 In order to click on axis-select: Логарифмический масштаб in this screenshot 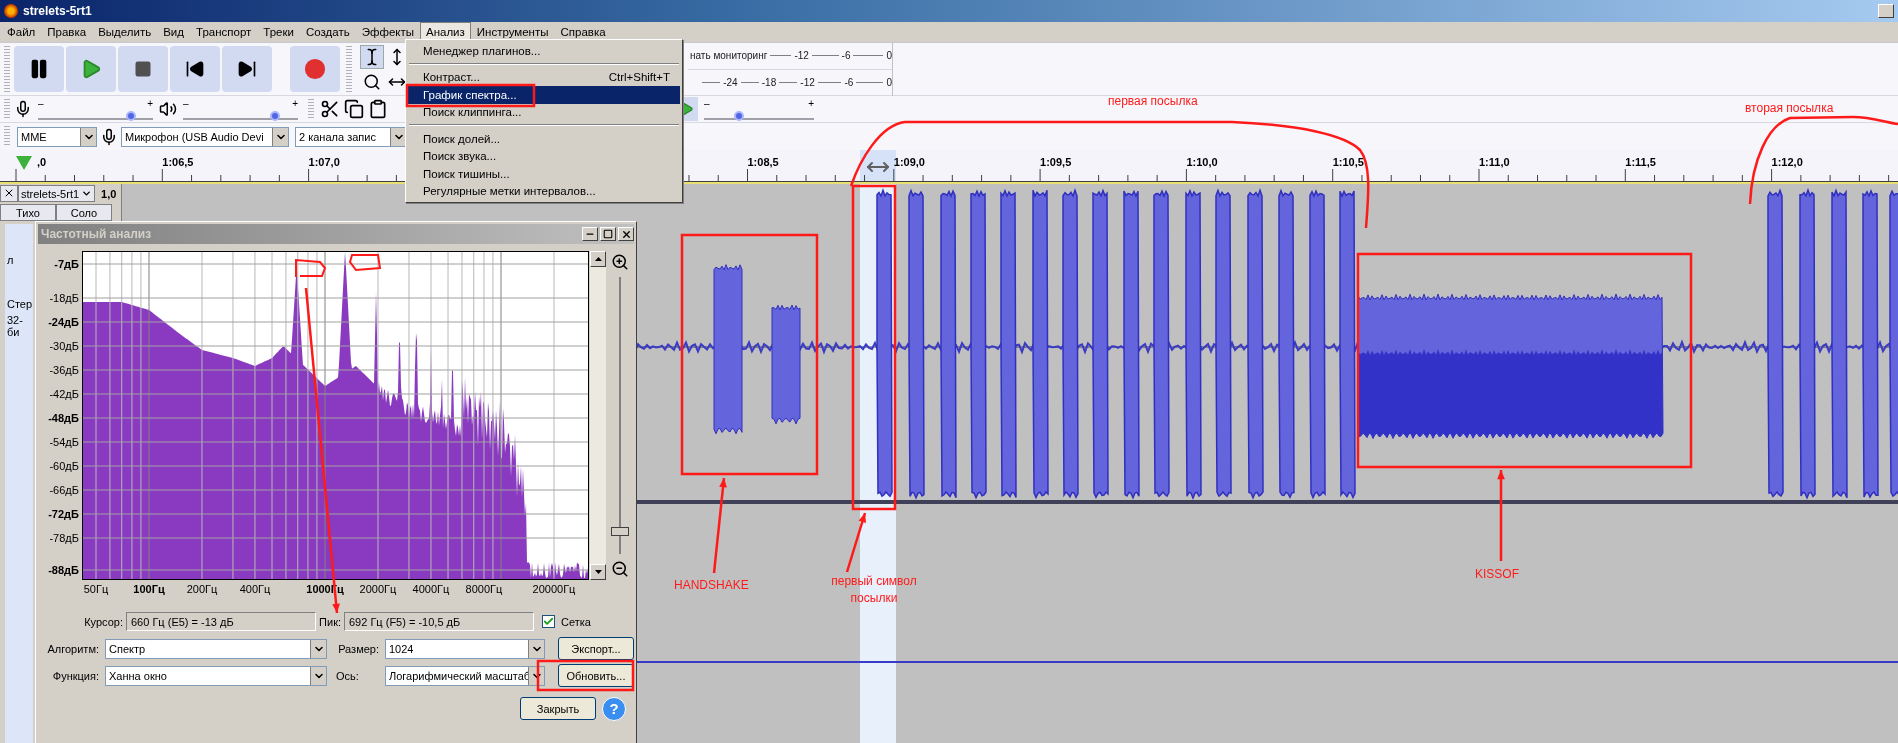, I will do `click(465, 675)`.